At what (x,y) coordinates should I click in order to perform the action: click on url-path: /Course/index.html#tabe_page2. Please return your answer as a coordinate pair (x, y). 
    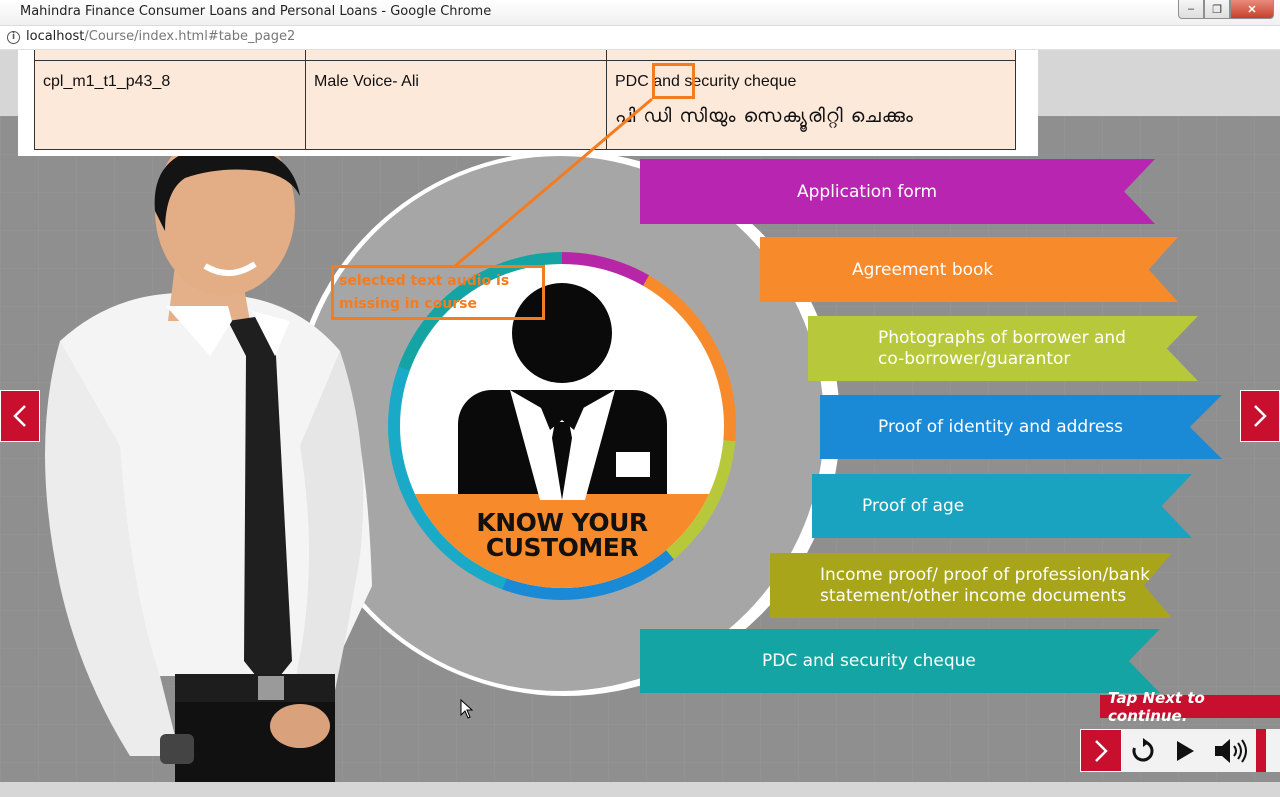
    Looking at the image, I should click on (190, 36).